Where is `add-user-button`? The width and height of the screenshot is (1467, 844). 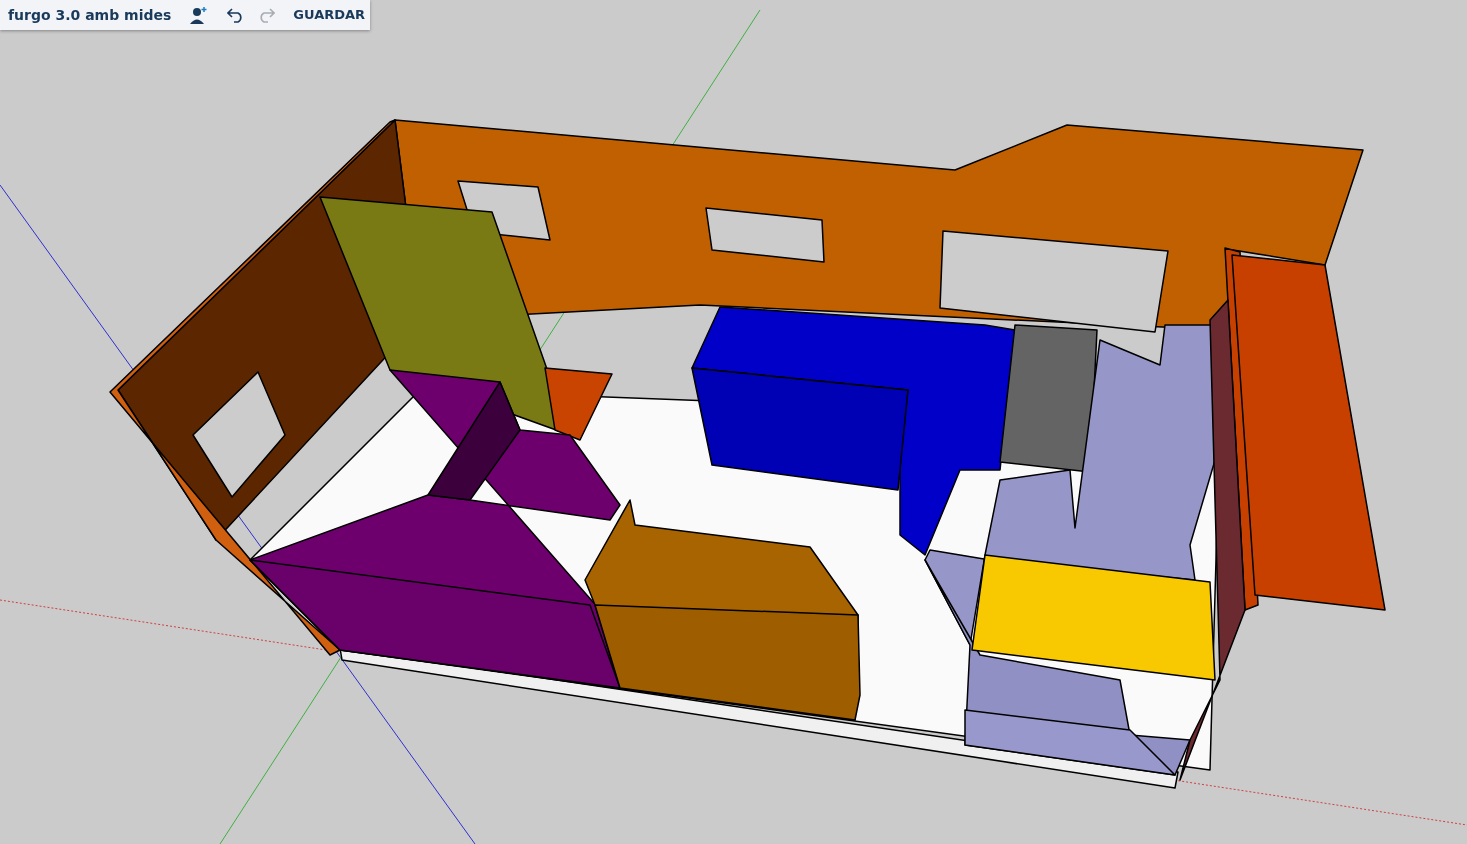
add-user-button is located at coordinates (199, 15).